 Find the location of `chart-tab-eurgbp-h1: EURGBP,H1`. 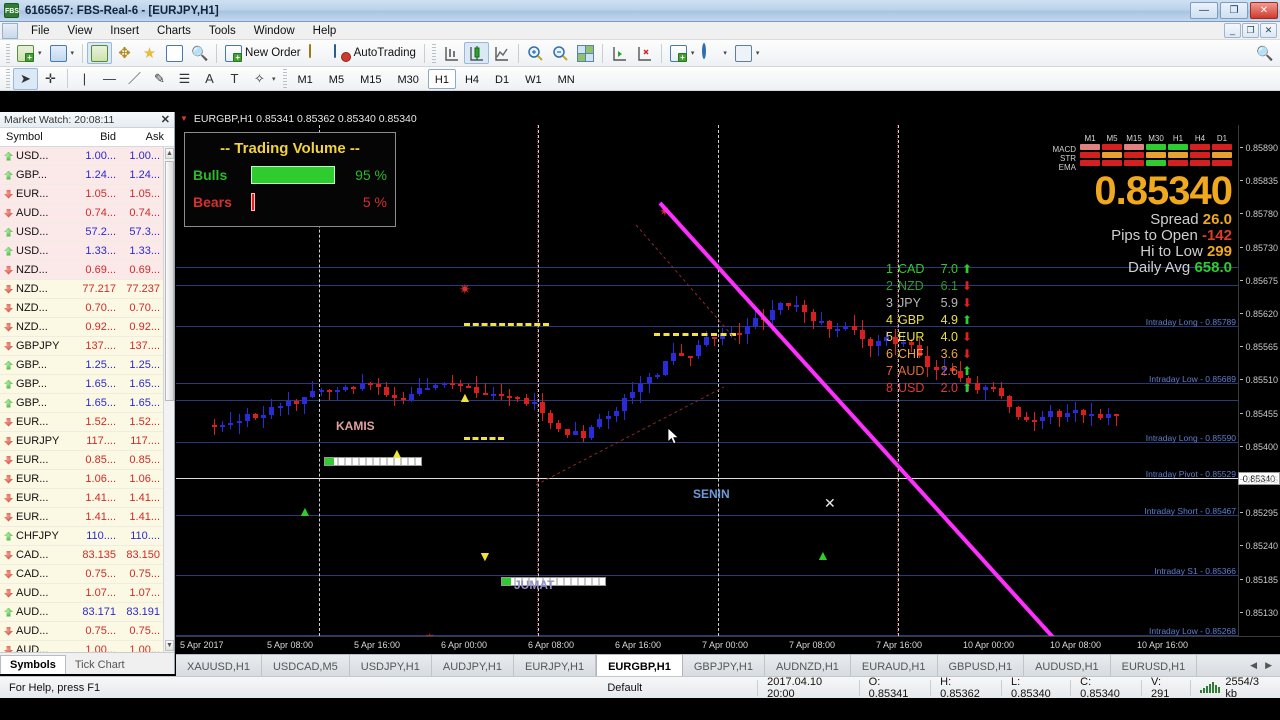

chart-tab-eurgbp-h1: EURGBP,H1 is located at coordinates (639, 665).